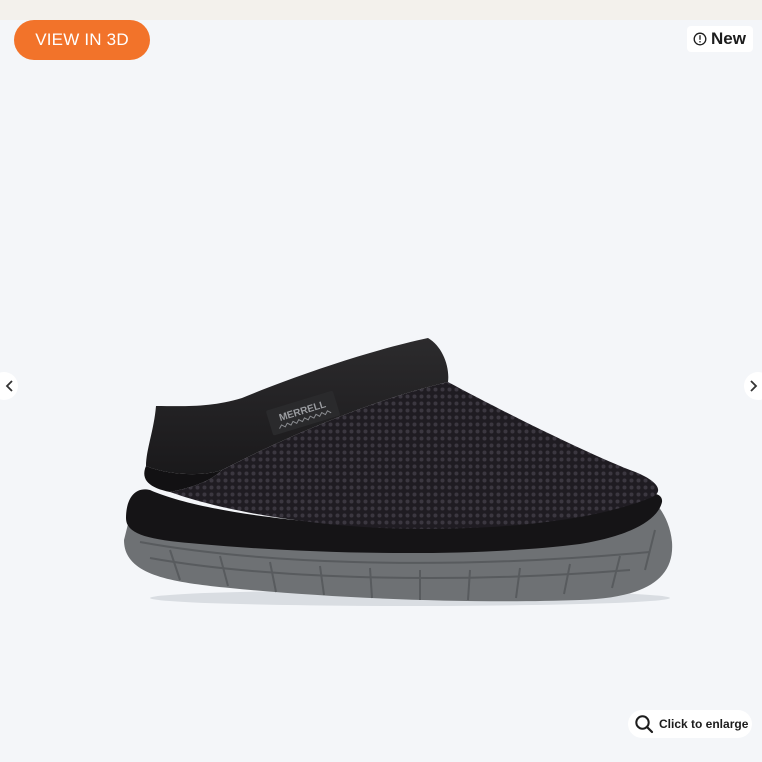  What do you see at coordinates (381, 10) in the screenshot?
I see `top-strip` at bounding box center [381, 10].